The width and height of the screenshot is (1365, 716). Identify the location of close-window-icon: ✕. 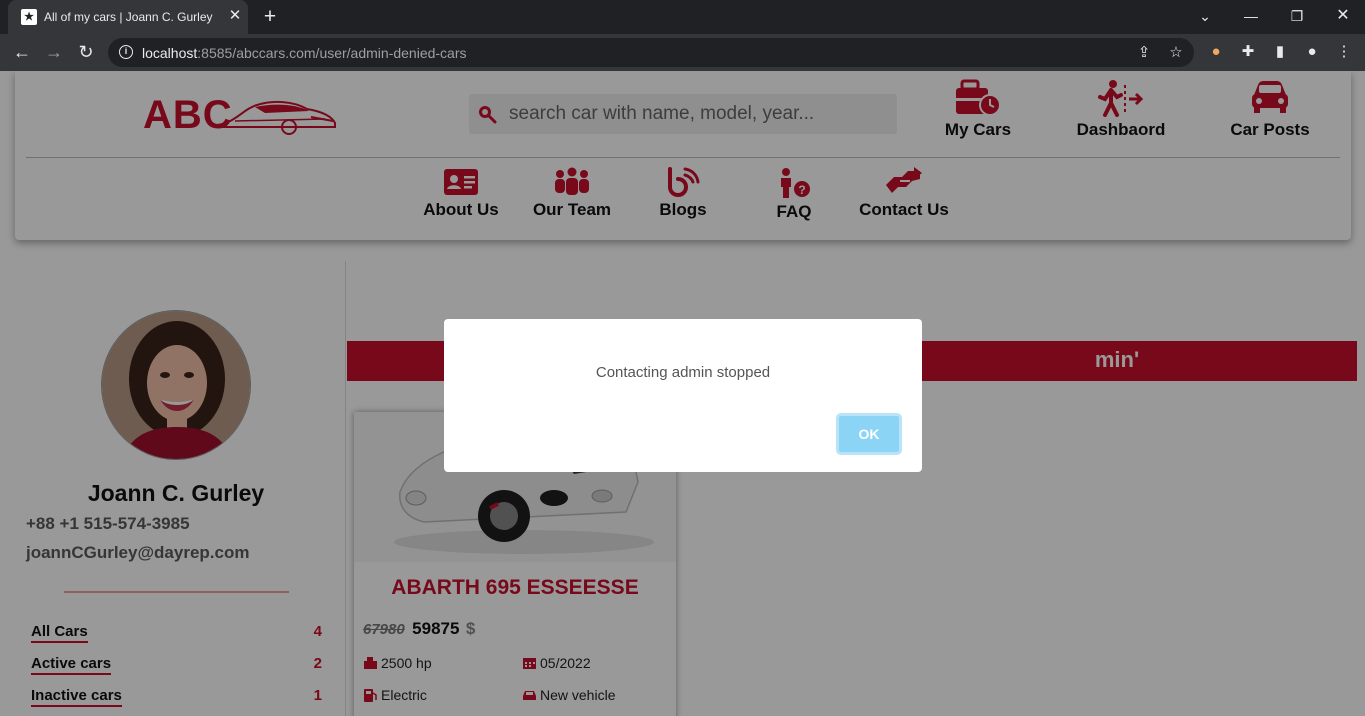
(1343, 16).